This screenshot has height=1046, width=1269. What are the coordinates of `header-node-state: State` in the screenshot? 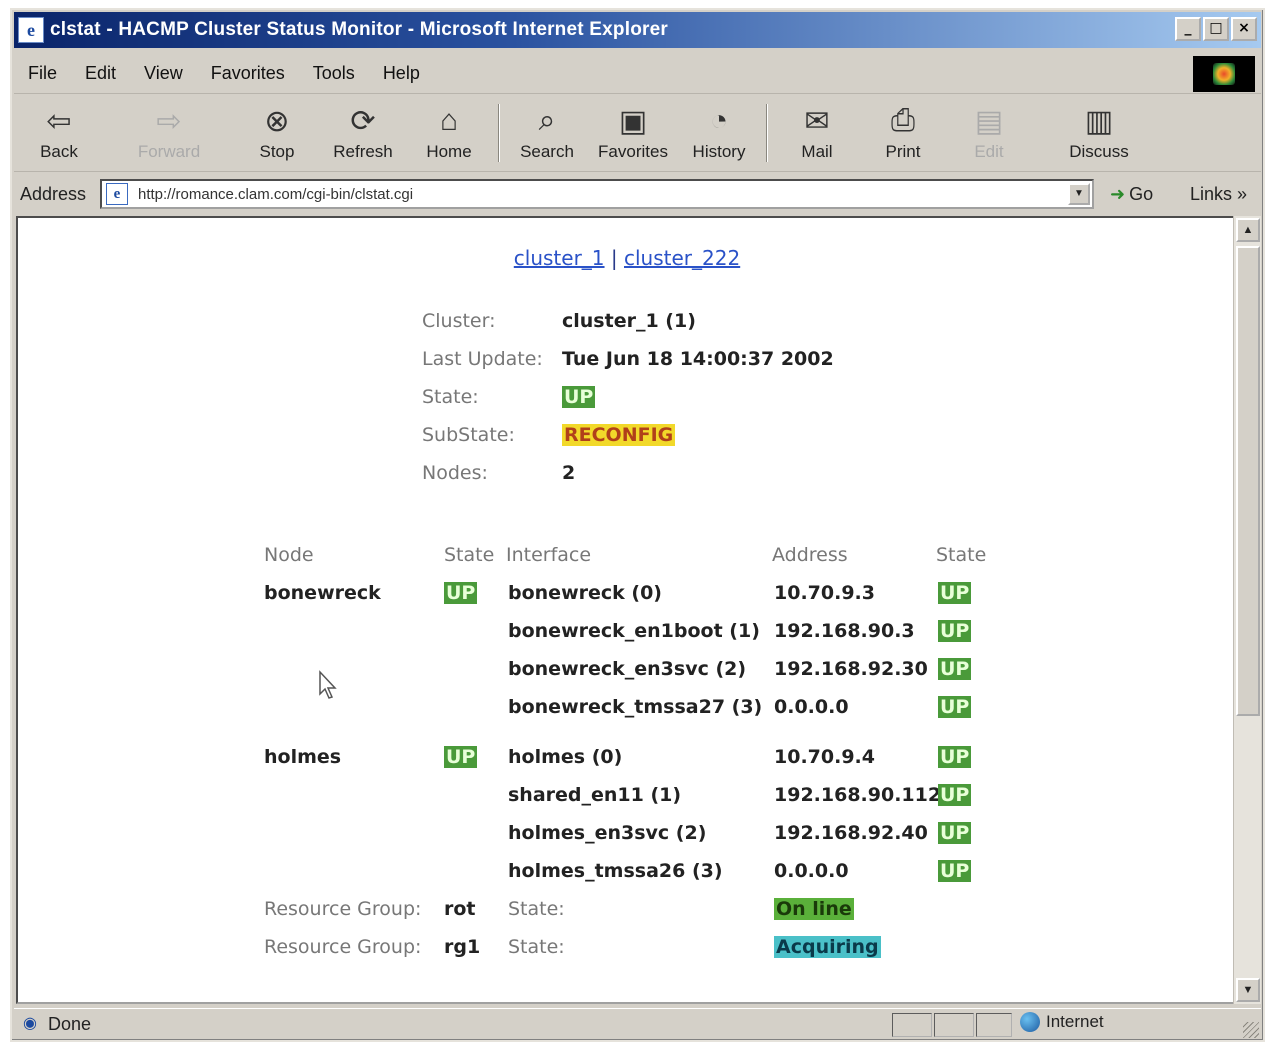 It's located at (469, 555).